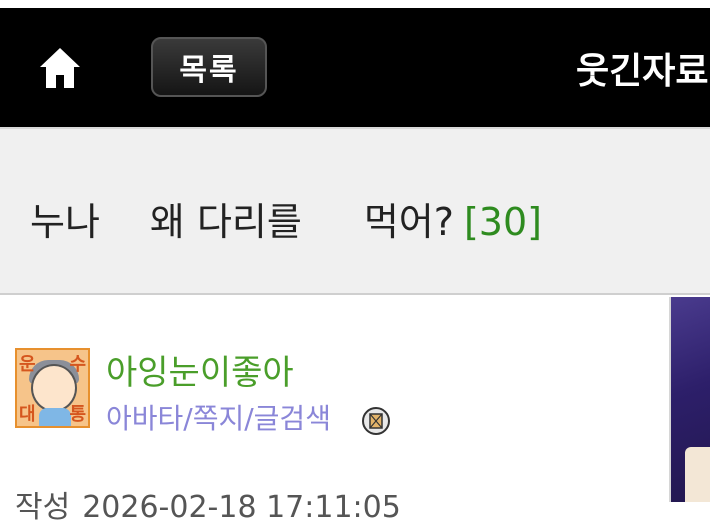 This screenshot has height=526, width=710. Describe the element at coordinates (503, 222) in the screenshot. I see `comment-count: [30]` at that location.